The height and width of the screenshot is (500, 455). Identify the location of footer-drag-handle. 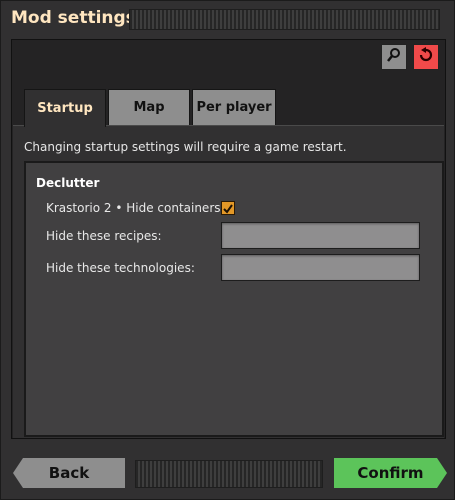
(229, 474).